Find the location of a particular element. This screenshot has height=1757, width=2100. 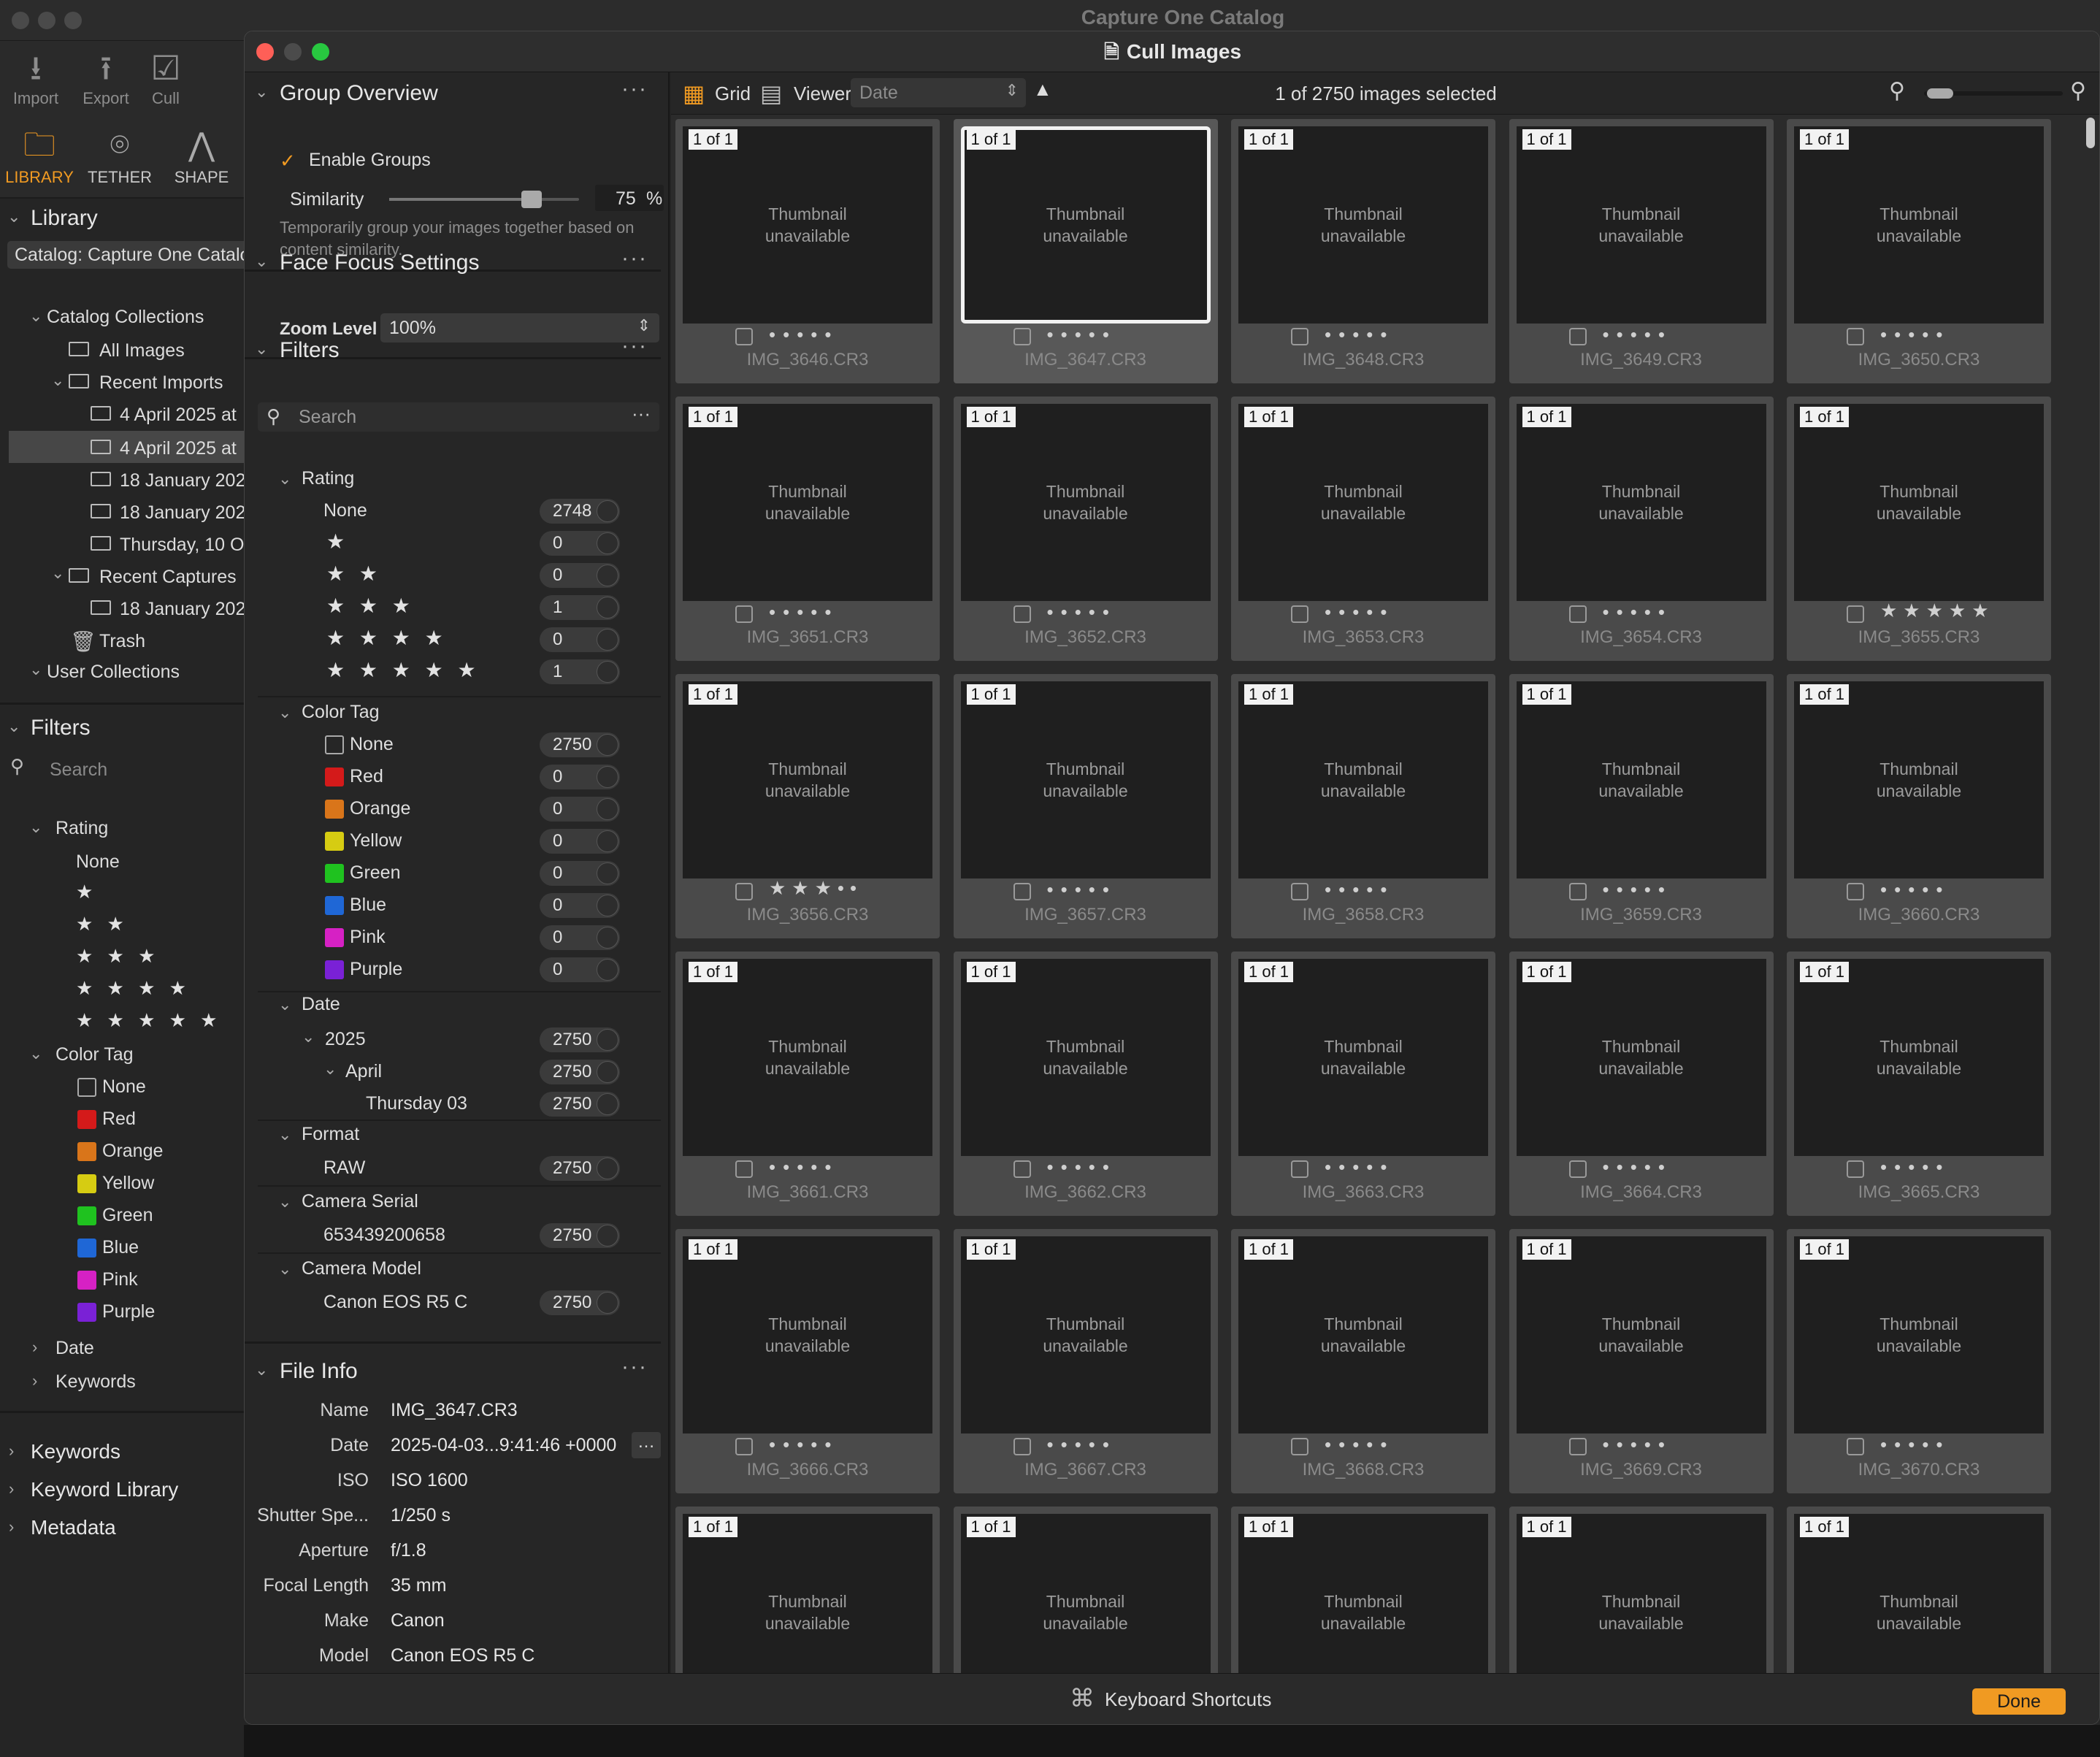

similarity-slider is located at coordinates (484, 200).